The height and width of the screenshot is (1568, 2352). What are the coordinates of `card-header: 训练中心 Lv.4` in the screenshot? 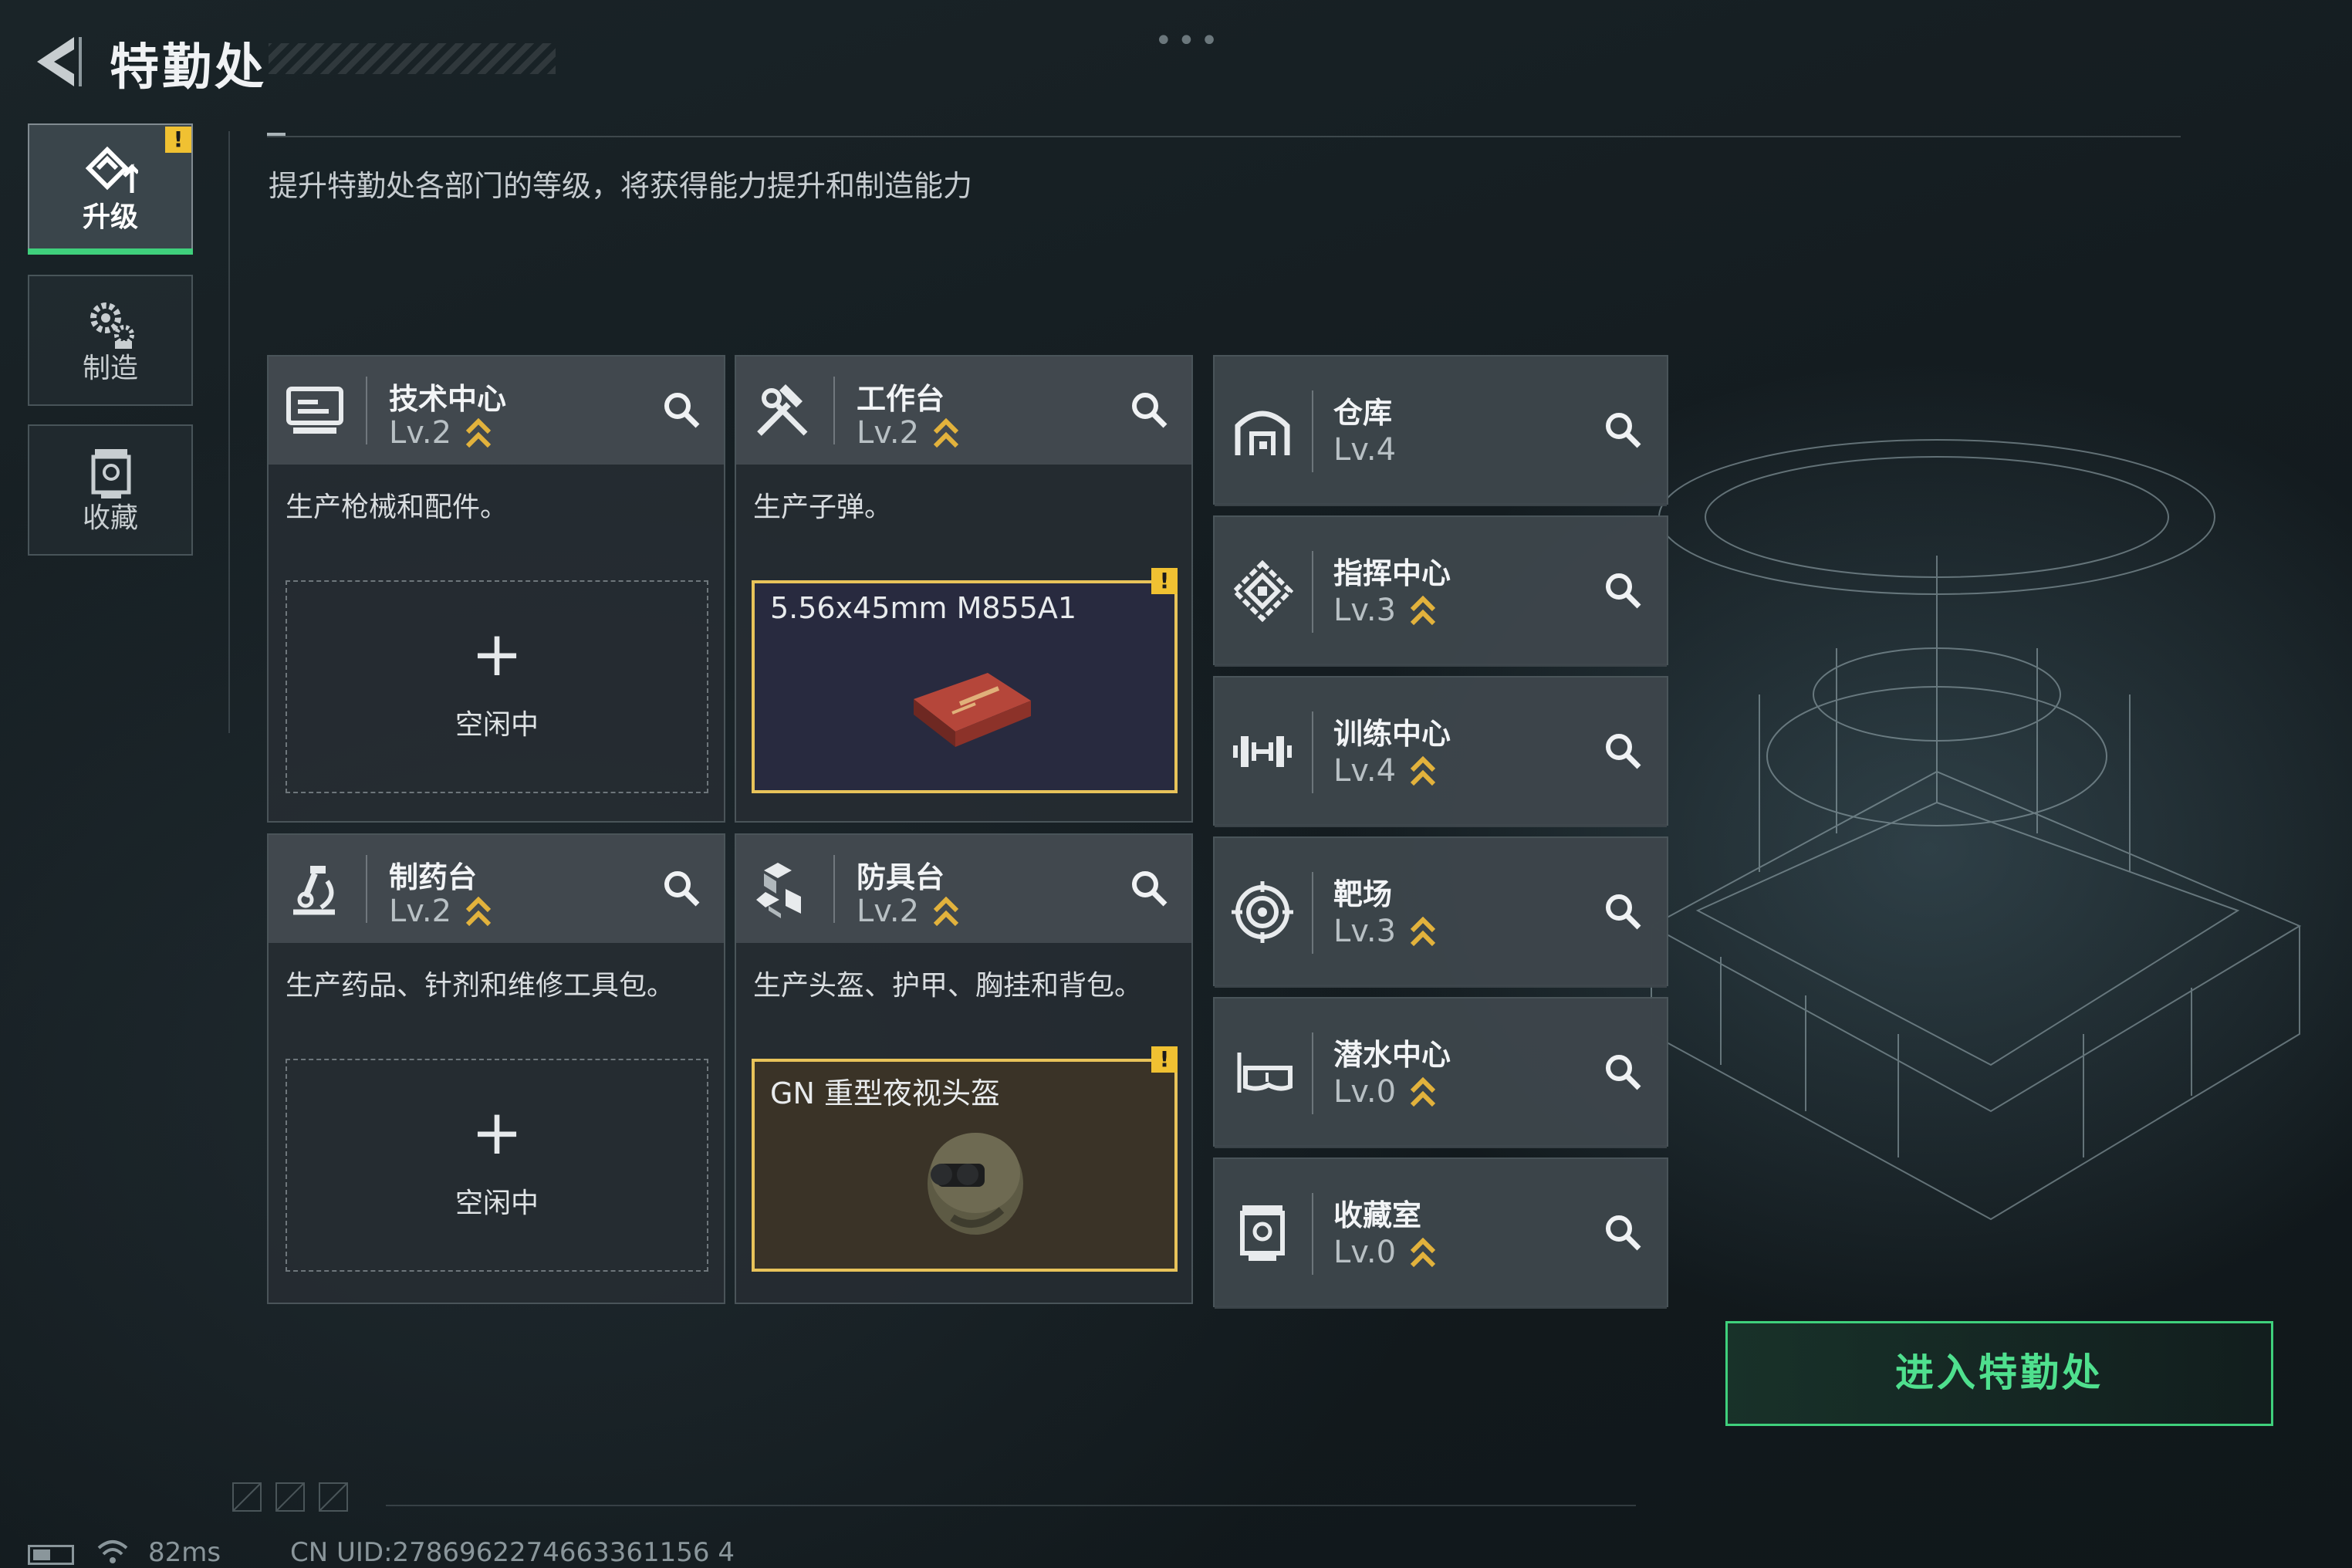 It's located at (1441, 752).